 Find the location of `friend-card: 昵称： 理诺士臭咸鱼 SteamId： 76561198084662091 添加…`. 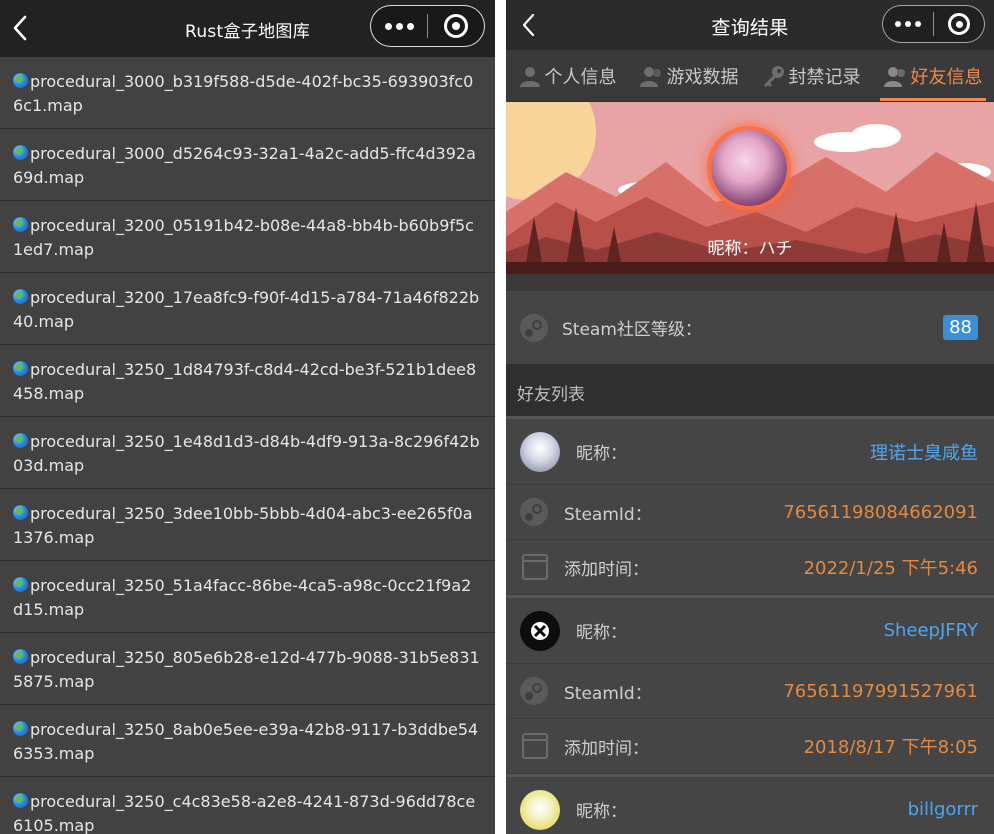

friend-card: 昵称： 理诺士臭咸鱼 SteamId： 76561198084662091 添加… is located at coordinates (750, 505).